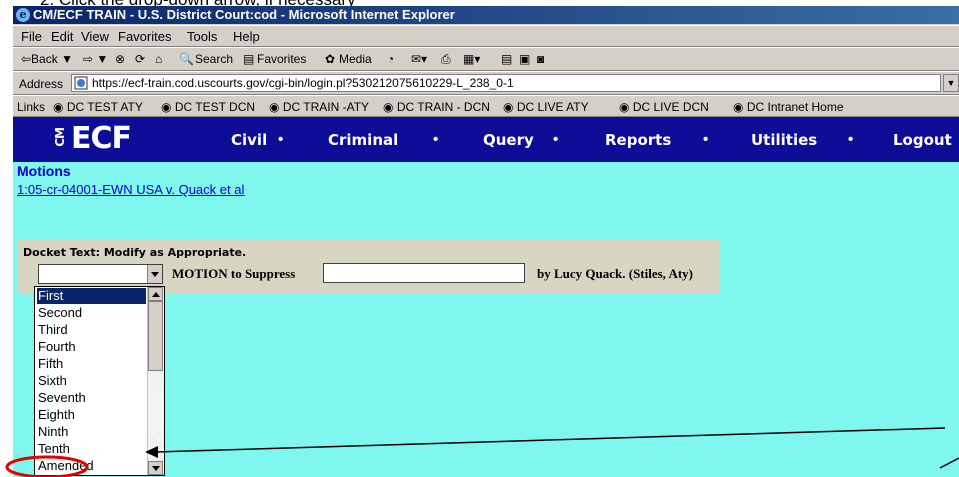  Describe the element at coordinates (546, 107) in the screenshot. I see `link-dc-live-aty: ◉ DC LIVE ATY` at that location.